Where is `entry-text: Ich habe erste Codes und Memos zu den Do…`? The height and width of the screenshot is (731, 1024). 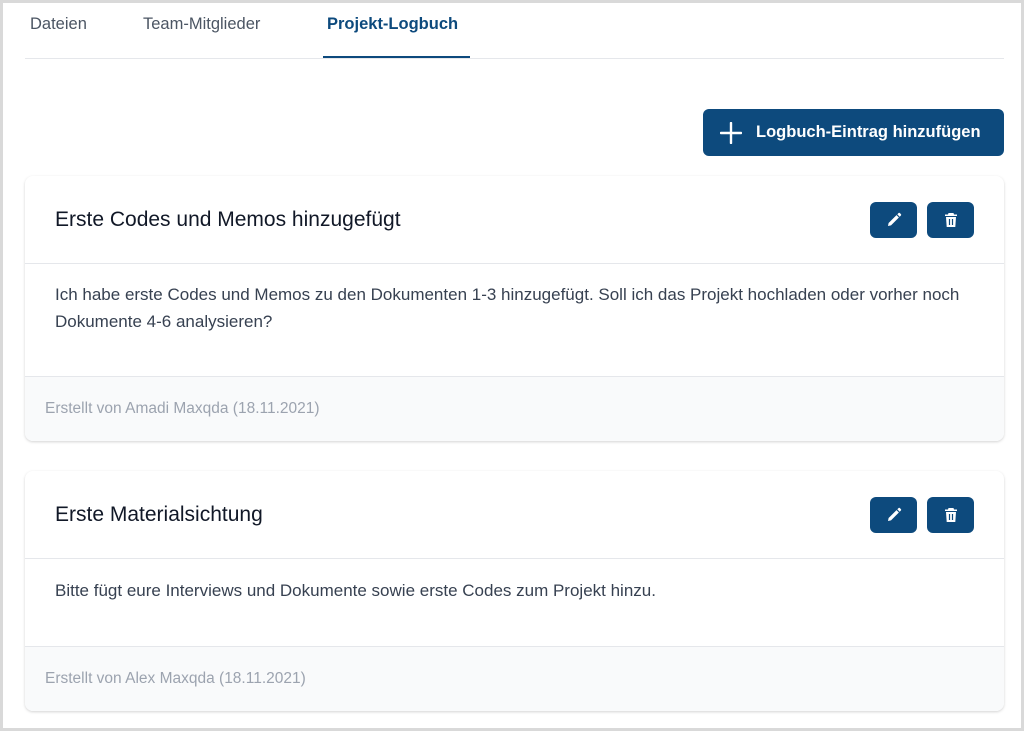
entry-text: Ich habe erste Codes und Memos zu den Do… is located at coordinates (507, 308).